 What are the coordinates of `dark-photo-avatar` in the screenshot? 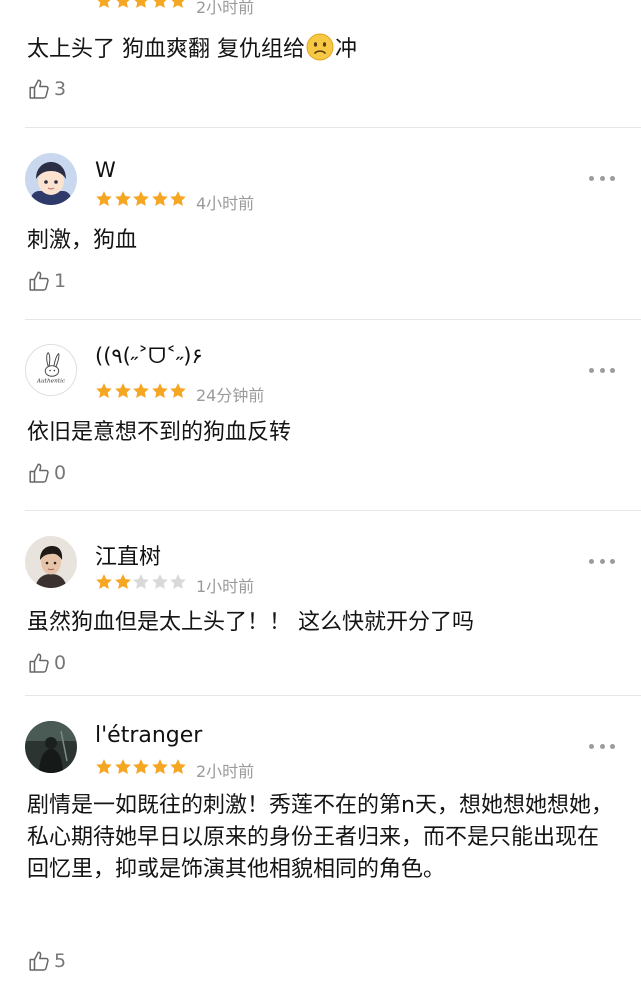 It's located at (51, 747).